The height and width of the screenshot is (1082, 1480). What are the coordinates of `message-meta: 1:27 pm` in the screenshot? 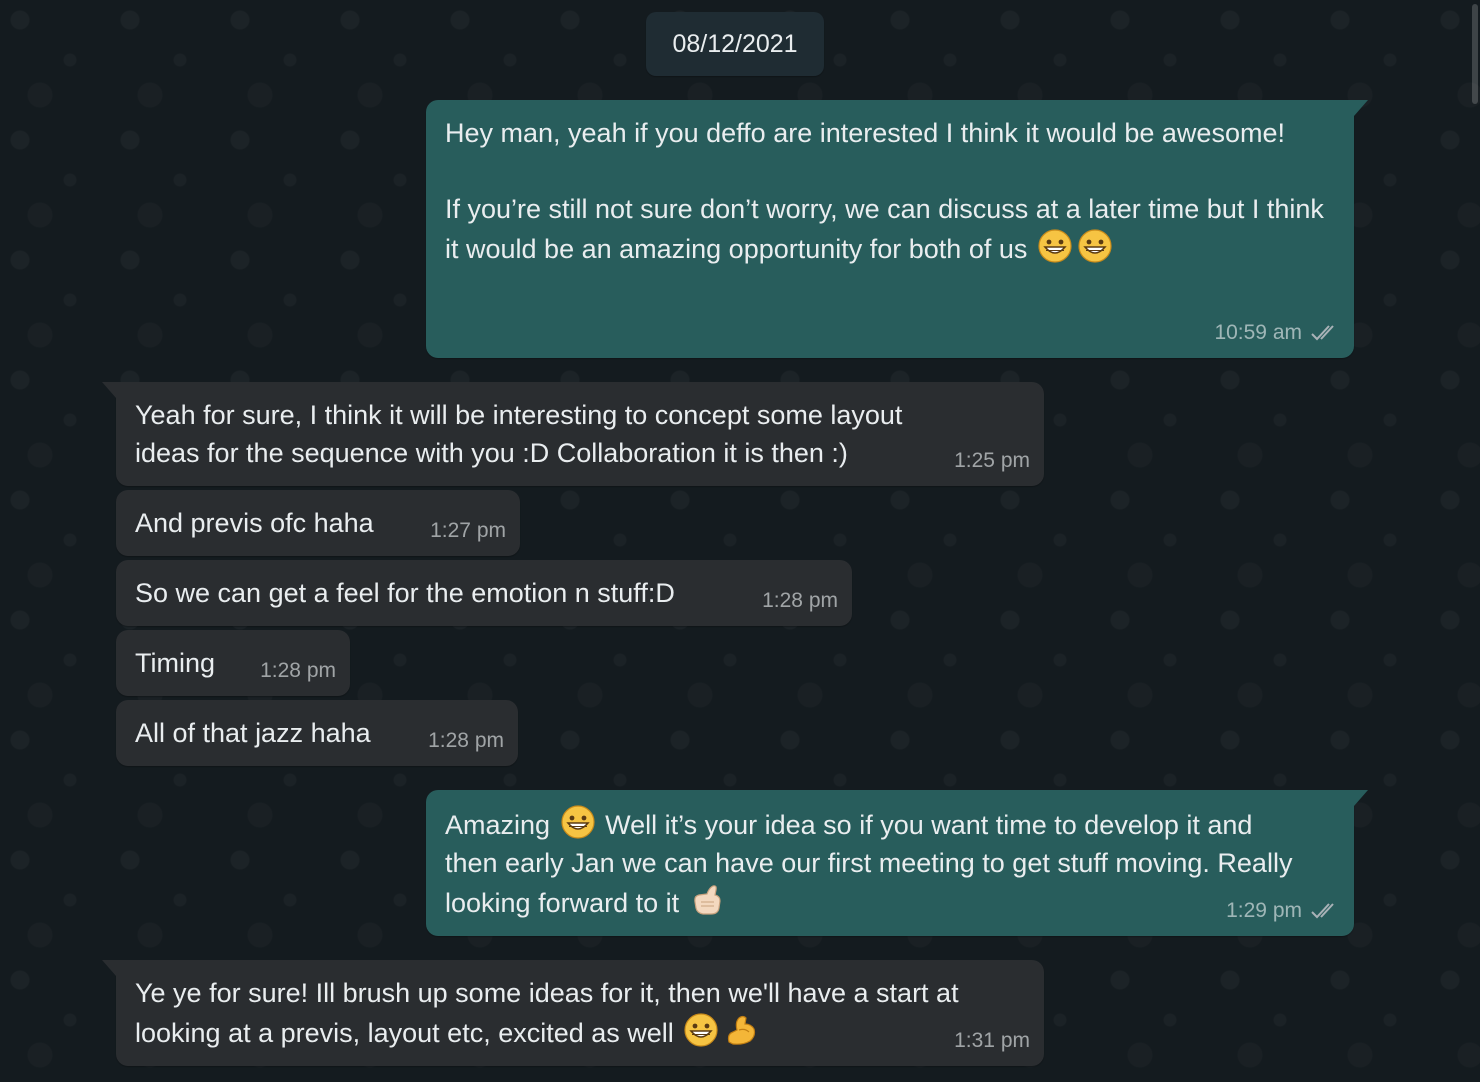 It's located at (468, 531).